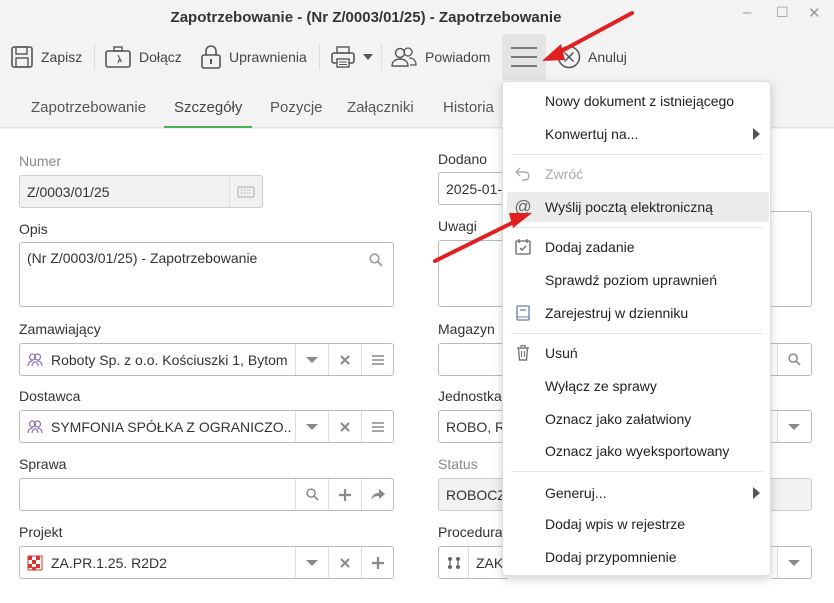 The width and height of the screenshot is (834, 603). What do you see at coordinates (523, 313) in the screenshot?
I see `journal-icon` at bounding box center [523, 313].